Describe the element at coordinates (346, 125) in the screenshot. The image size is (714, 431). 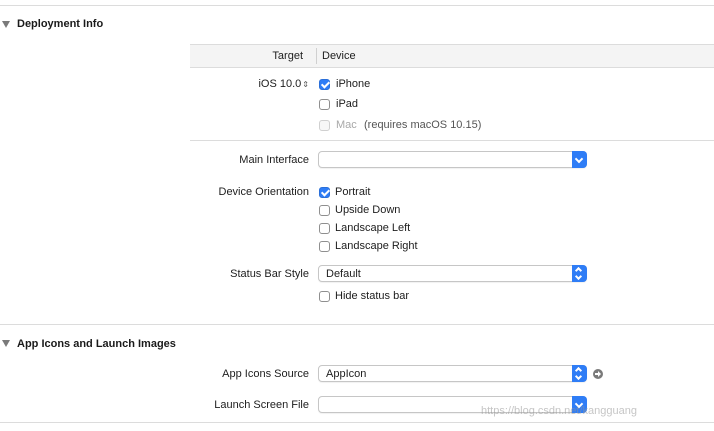
I see `device-label-mac: Mac` at that location.